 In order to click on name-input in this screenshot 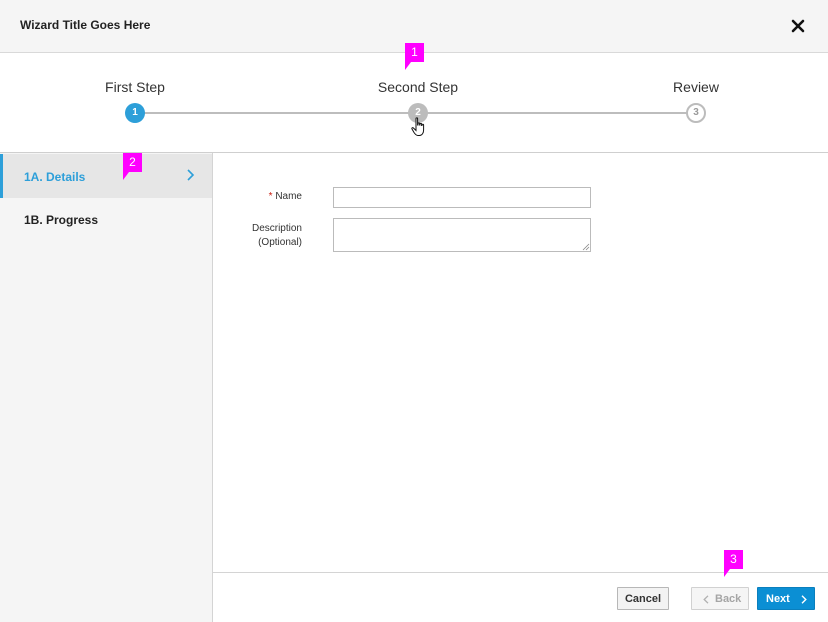, I will do `click(462, 197)`.